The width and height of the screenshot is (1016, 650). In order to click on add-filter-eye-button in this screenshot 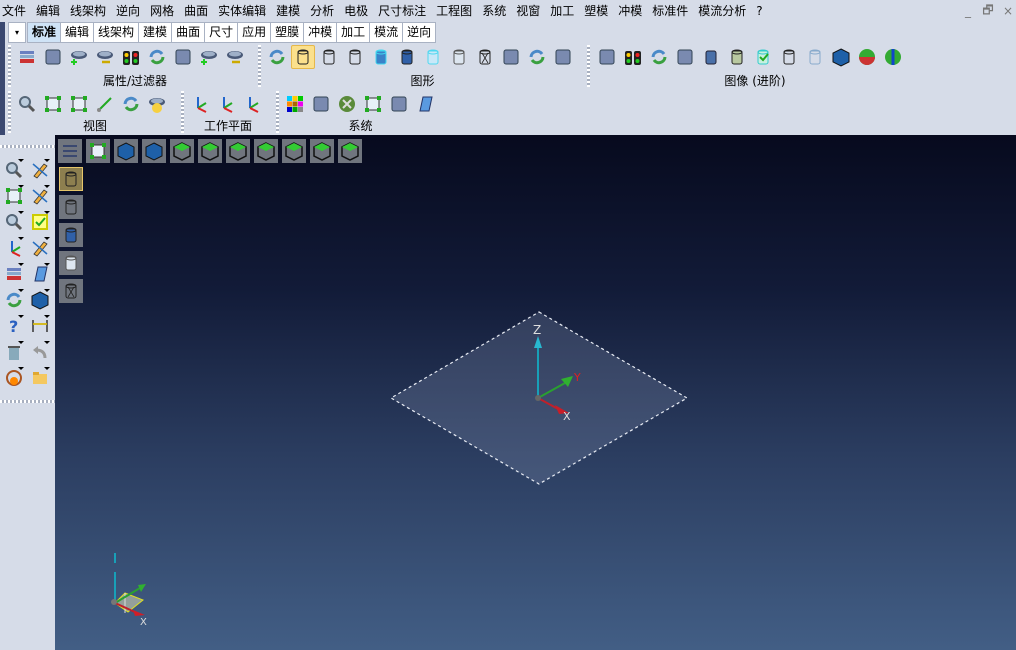, I will do `click(79, 57)`.